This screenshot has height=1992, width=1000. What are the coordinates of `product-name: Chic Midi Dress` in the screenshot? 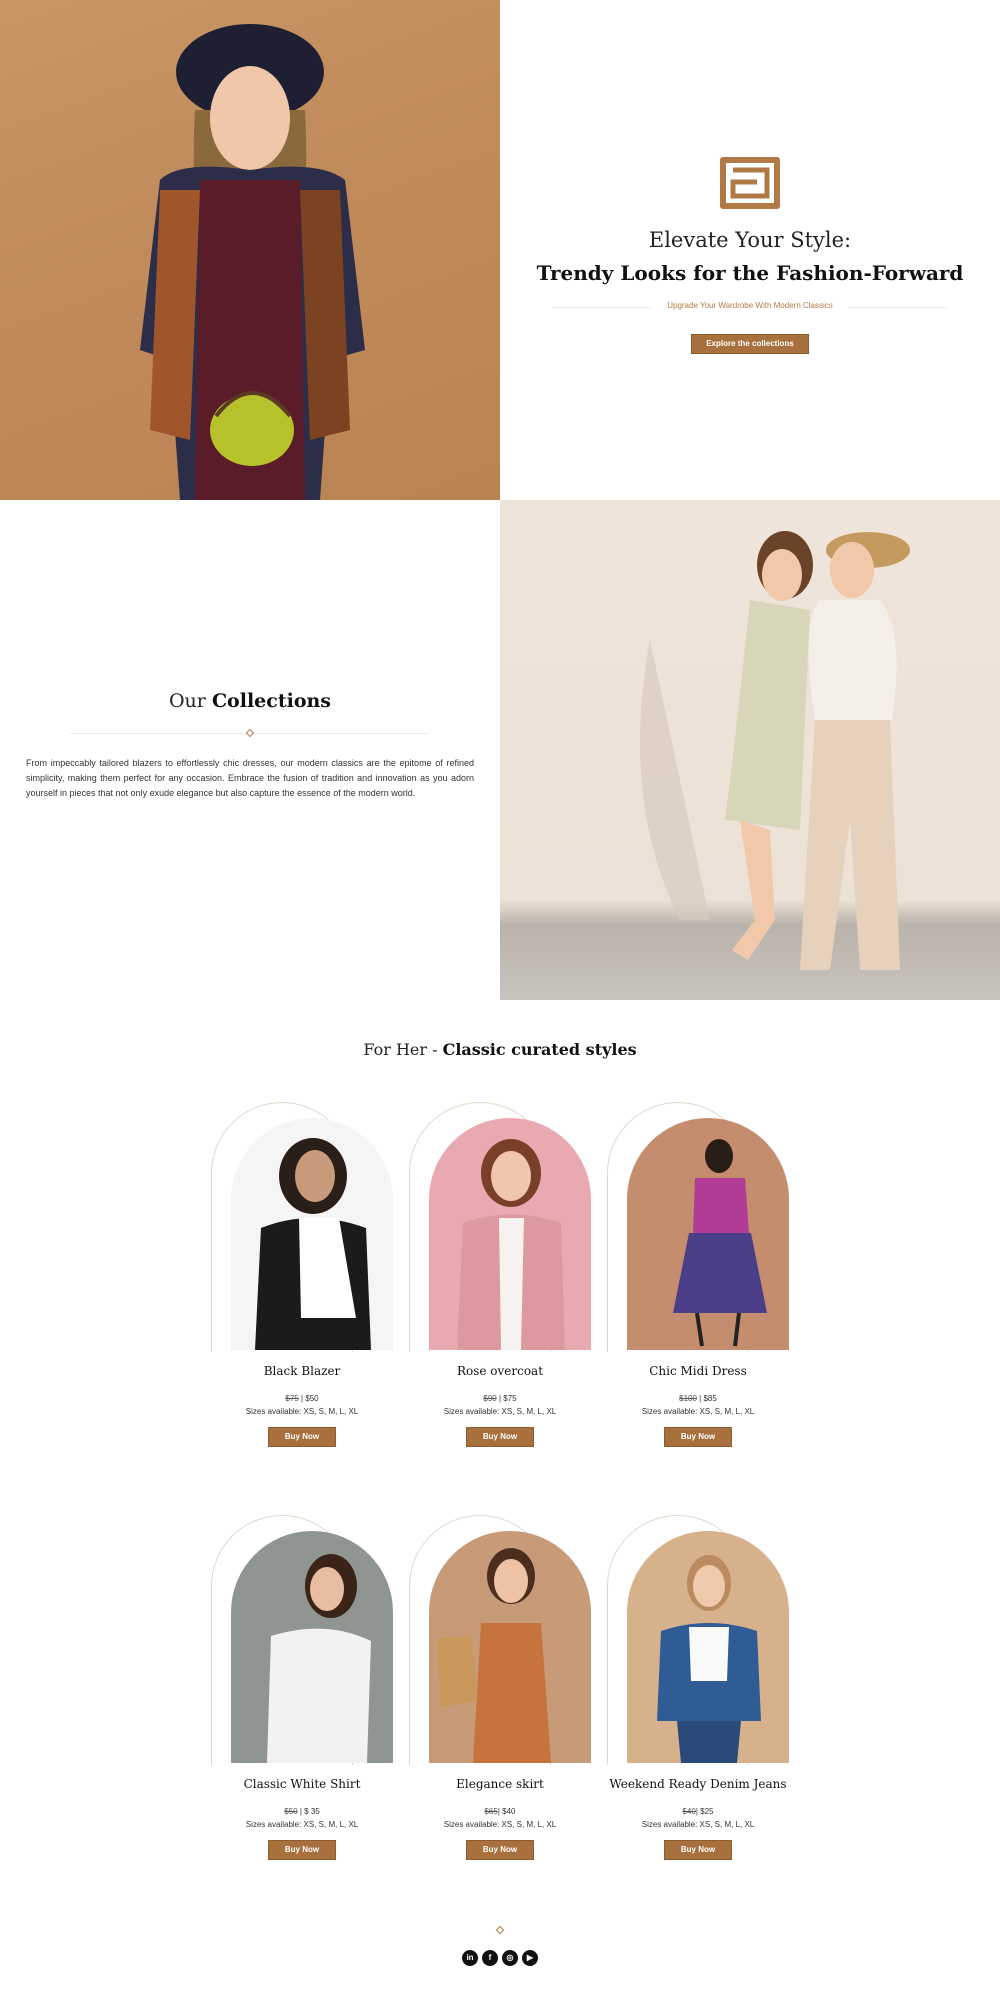 It's located at (698, 1371).